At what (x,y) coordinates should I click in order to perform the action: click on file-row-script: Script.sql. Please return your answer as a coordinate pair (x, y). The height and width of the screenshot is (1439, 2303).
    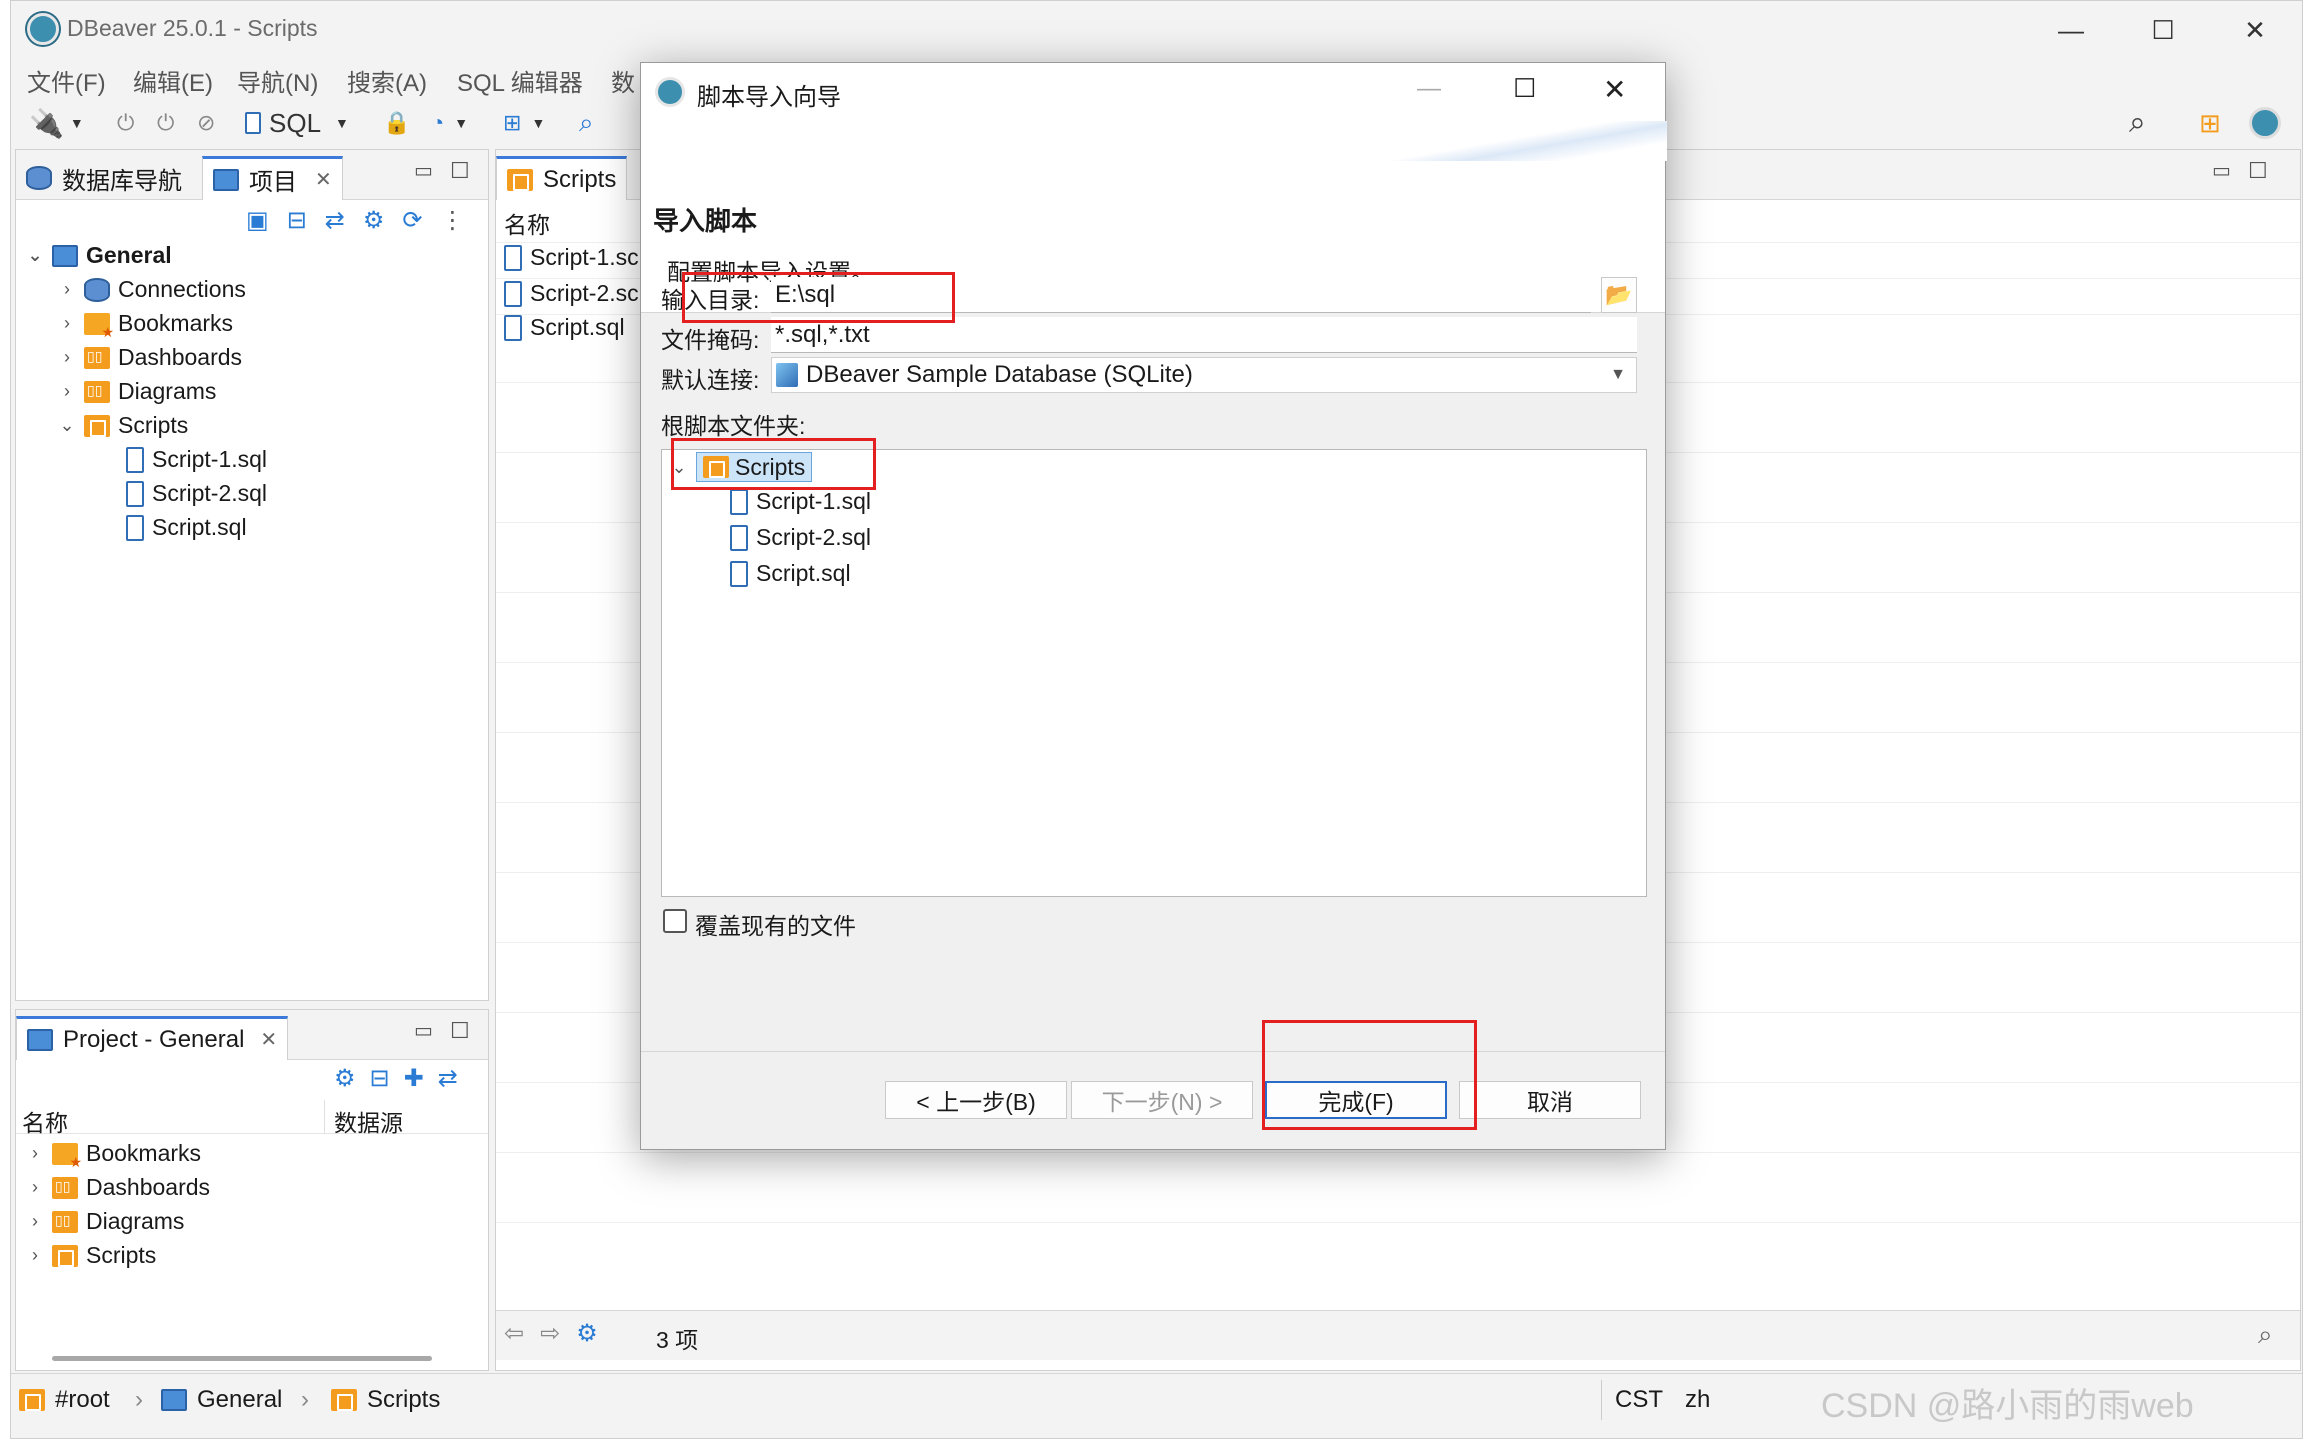
    Looking at the image, I should click on (564, 327).